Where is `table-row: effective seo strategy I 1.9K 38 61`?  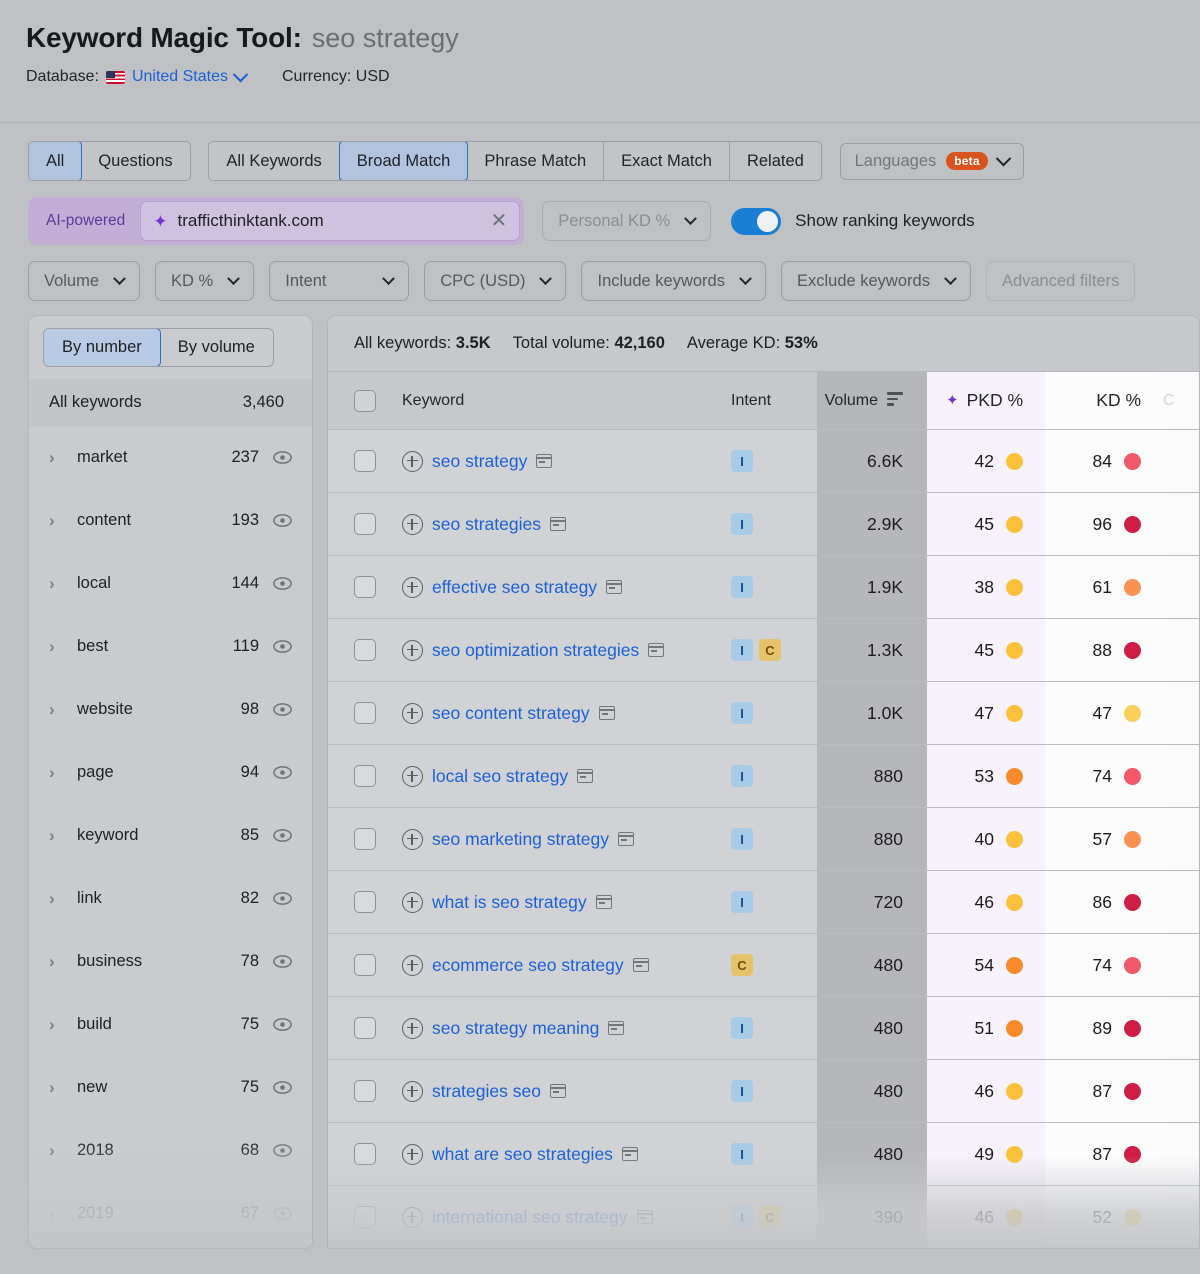
table-row: effective seo strategy I 1.9K 38 61 is located at coordinates (763, 586).